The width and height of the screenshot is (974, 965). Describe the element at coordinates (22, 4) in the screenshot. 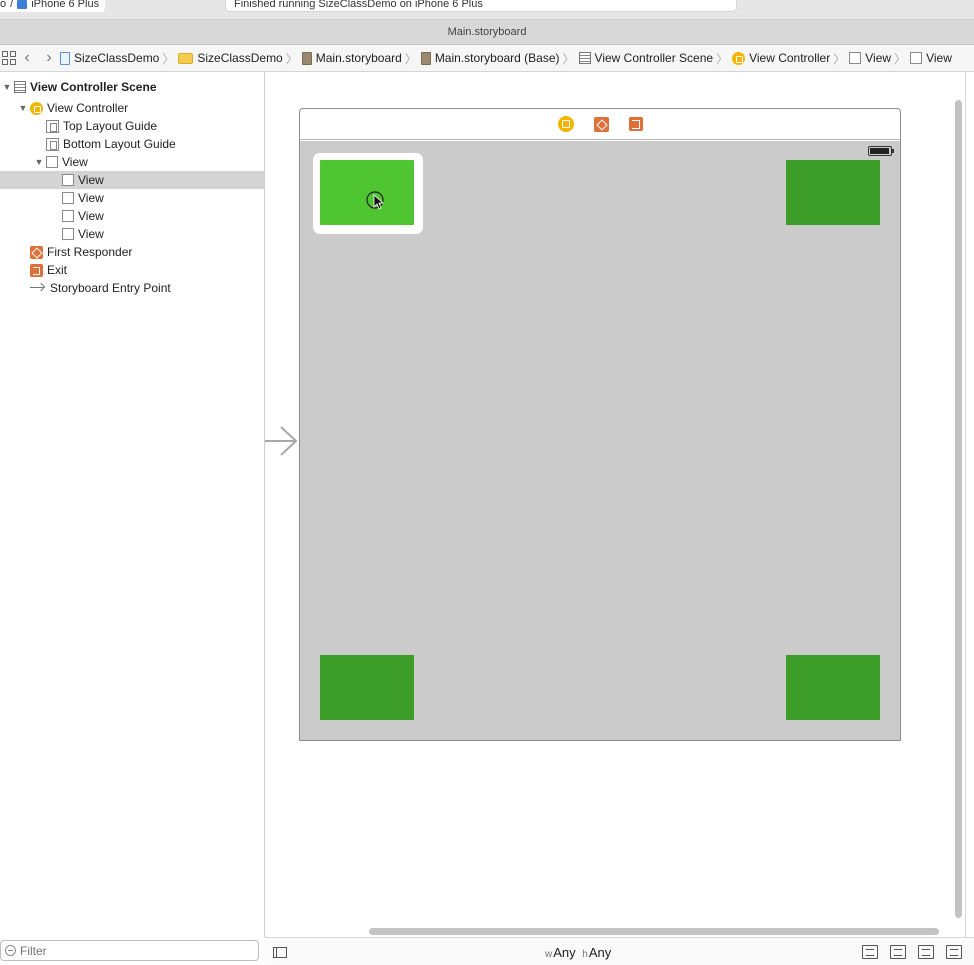

I see `iphone-icon` at that location.